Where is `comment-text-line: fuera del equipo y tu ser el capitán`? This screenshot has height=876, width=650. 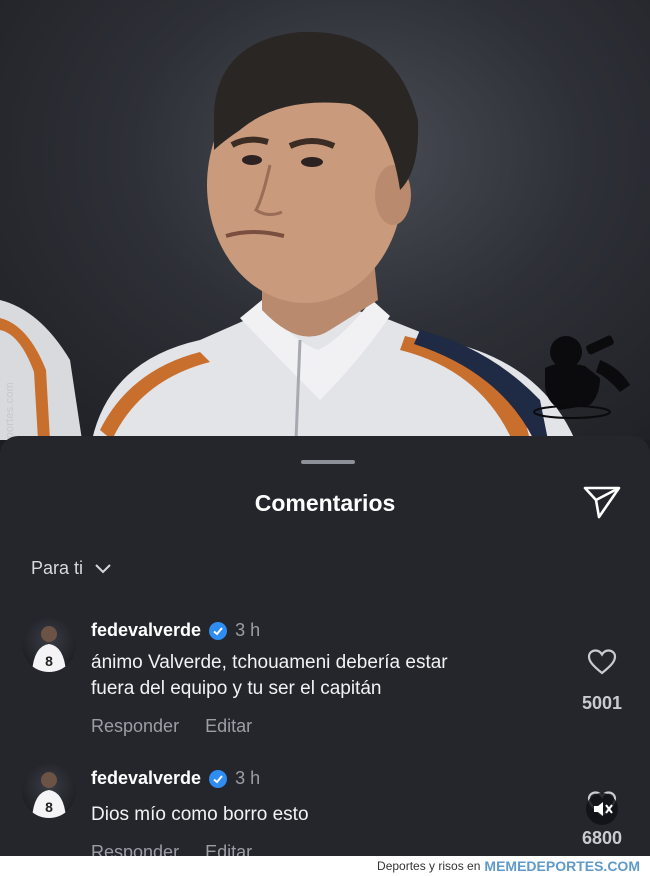
comment-text-line: fuera del equipo y tu ser el capitán is located at coordinates (236, 688).